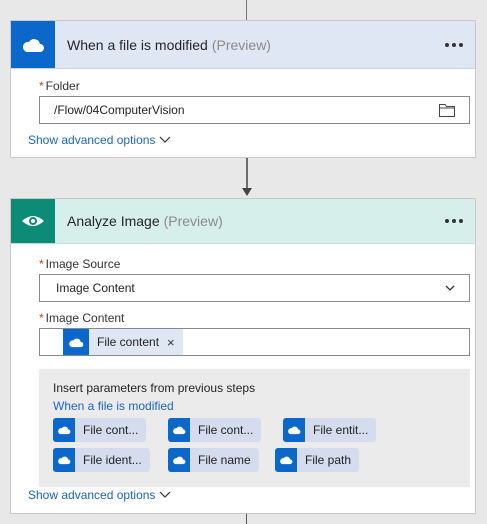 The width and height of the screenshot is (487, 524). What do you see at coordinates (119, 110) in the screenshot?
I see `folder-value: /Flow/04ComputerVision` at bounding box center [119, 110].